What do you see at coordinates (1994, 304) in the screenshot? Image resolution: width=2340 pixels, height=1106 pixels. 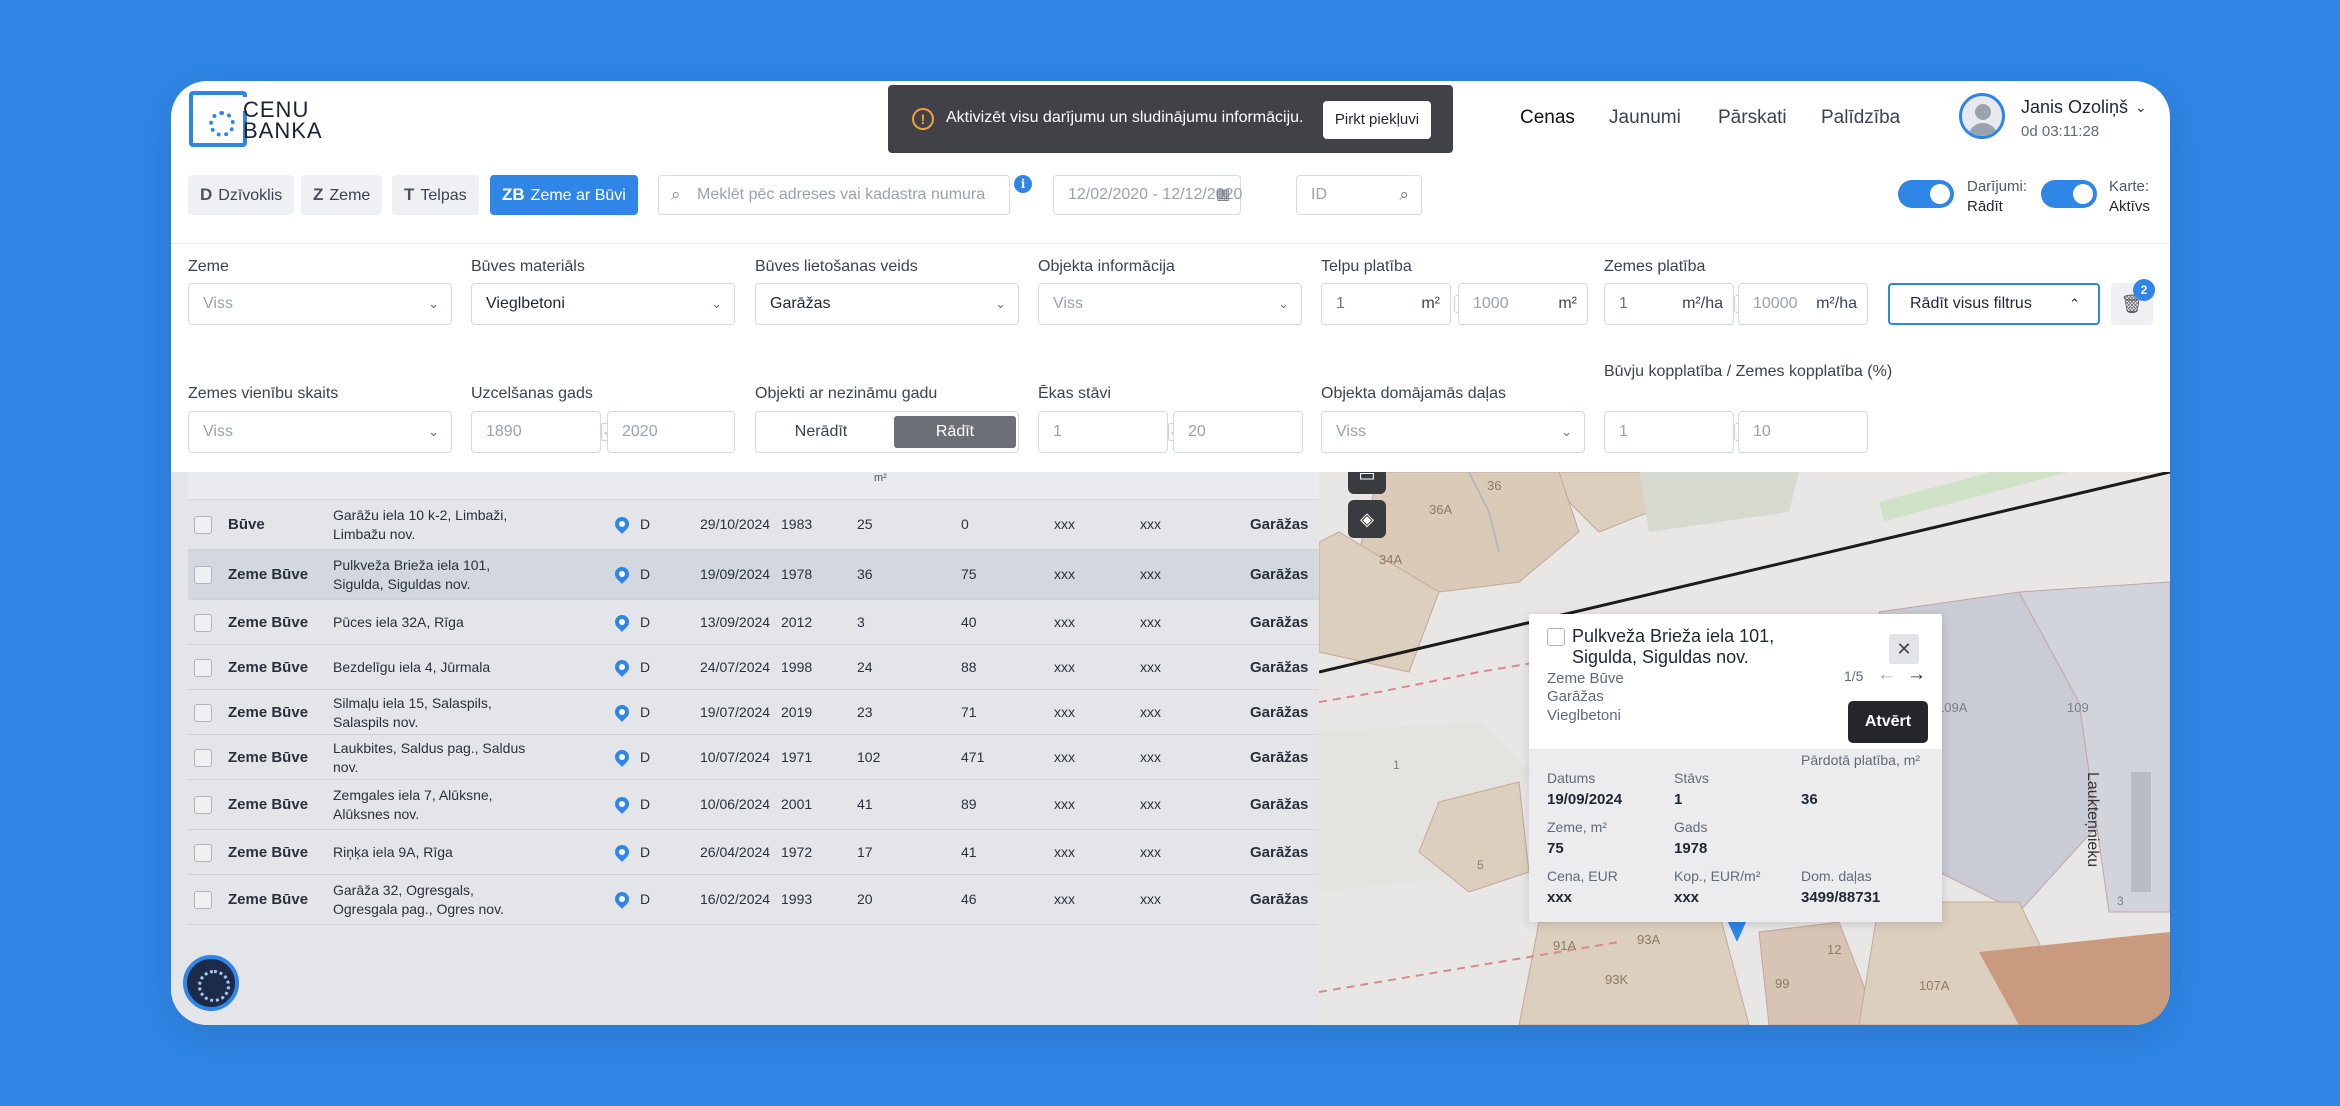 I see `show-all-filters-button: Rādīt visus filtrus ⌃` at bounding box center [1994, 304].